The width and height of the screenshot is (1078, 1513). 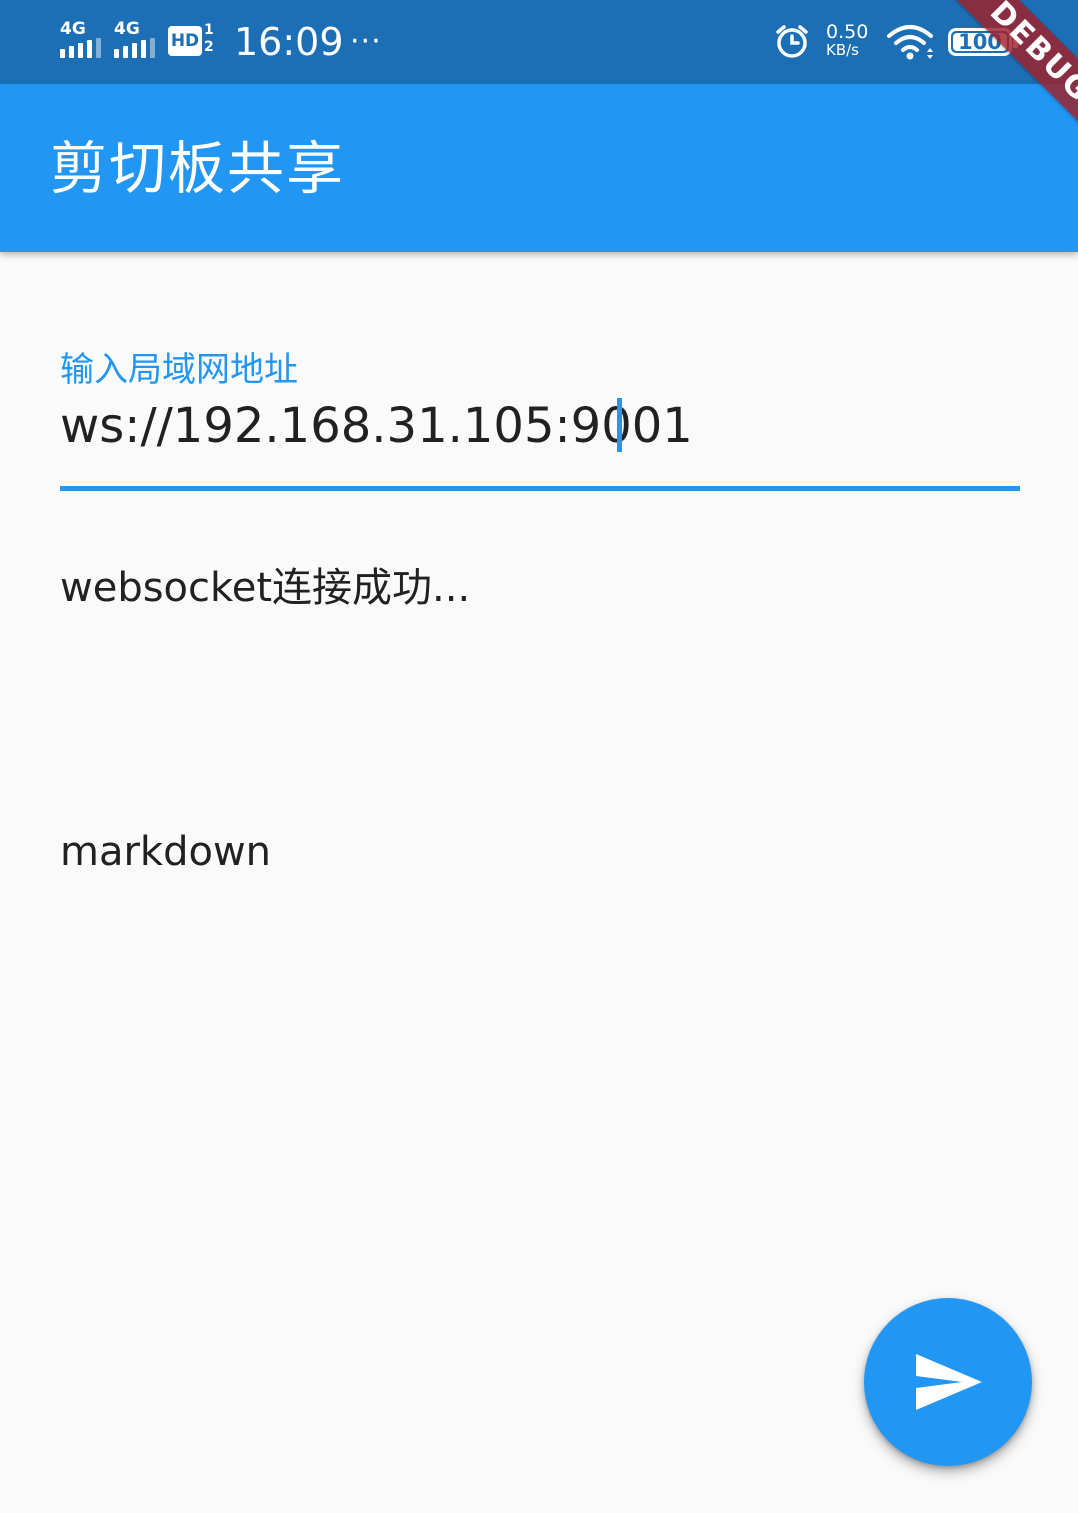 What do you see at coordinates (539, 168) in the screenshot?
I see `app-bar: 剪切板共享` at bounding box center [539, 168].